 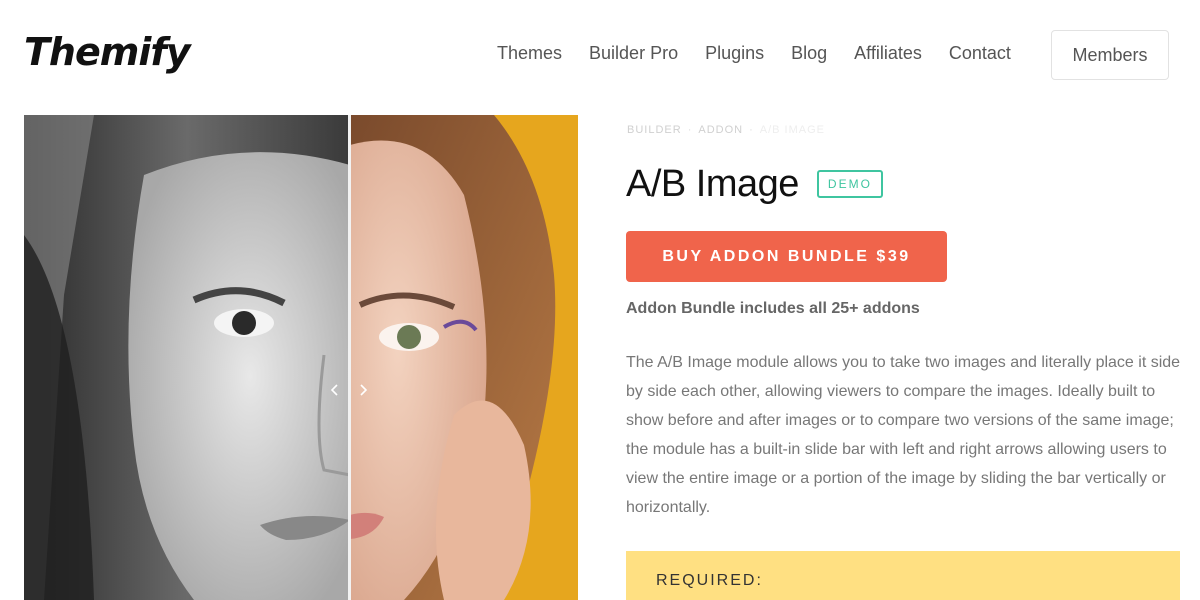 What do you see at coordinates (773, 308) in the screenshot?
I see `bundle-note: Addon Bundle includes all 25+ addons` at bounding box center [773, 308].